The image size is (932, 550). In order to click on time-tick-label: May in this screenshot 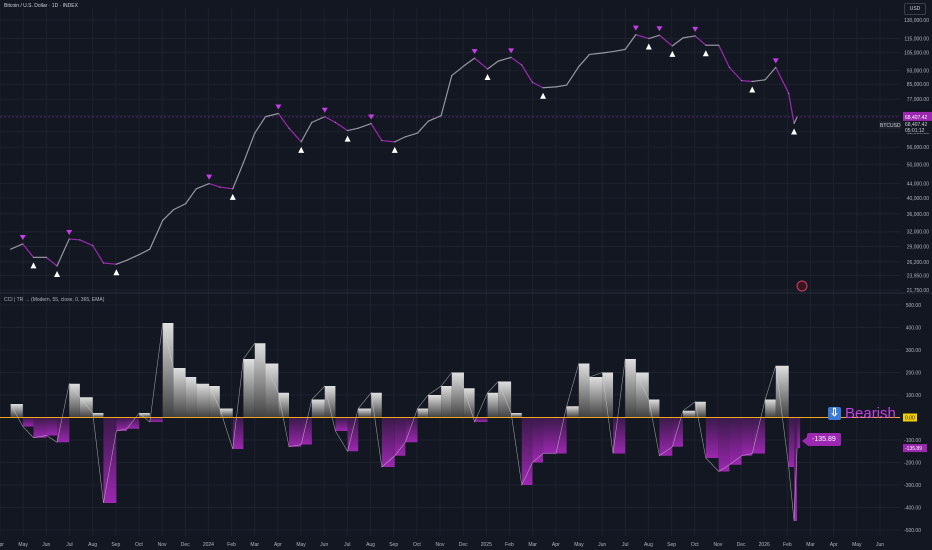, I will do `click(579, 545)`.